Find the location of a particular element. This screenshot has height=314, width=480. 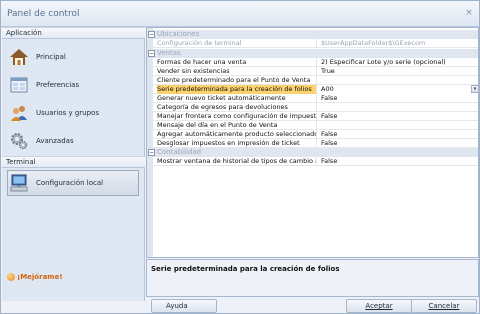

sidebar-section-terminal: Terminal is located at coordinates (73, 162).